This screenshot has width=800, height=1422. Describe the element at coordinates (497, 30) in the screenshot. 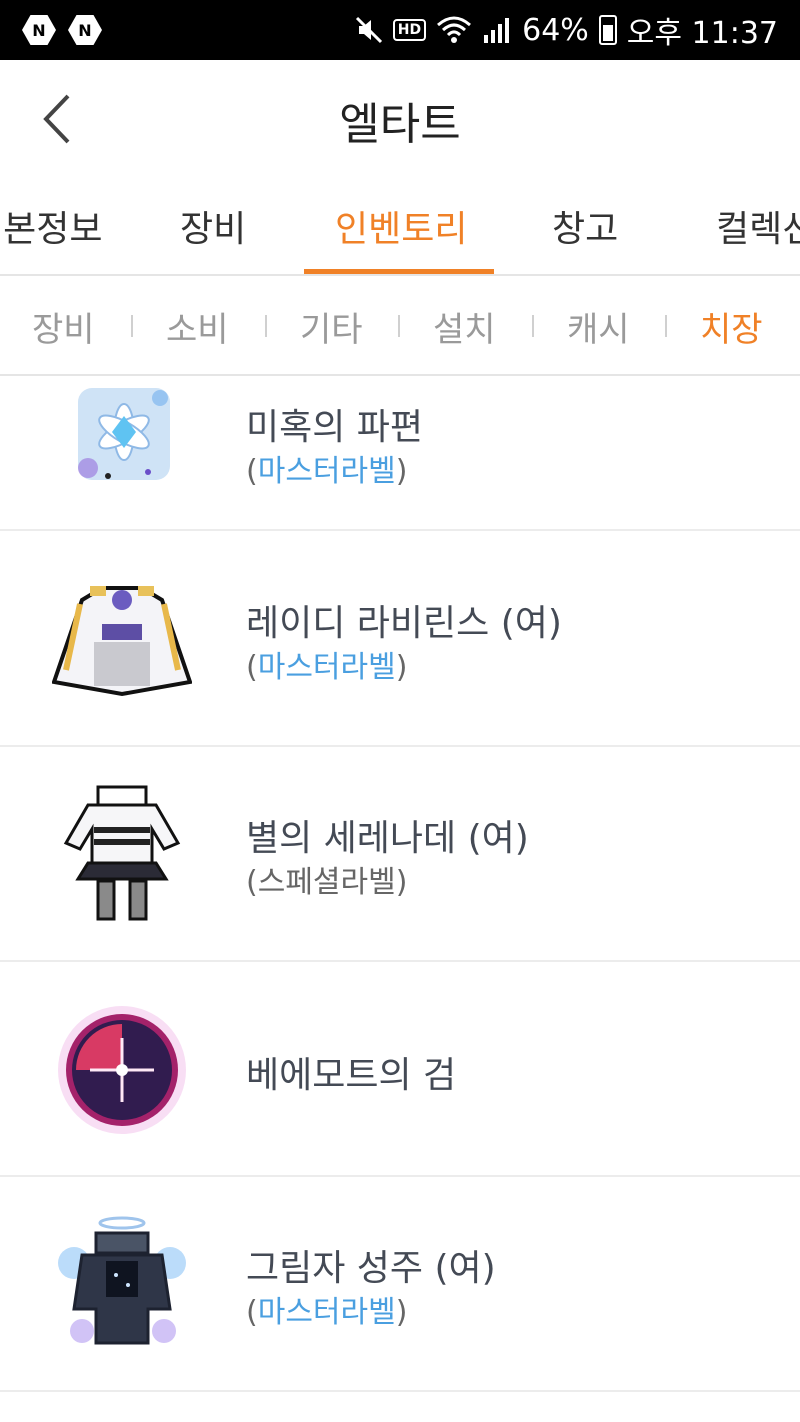

I see `signal-icon` at that location.